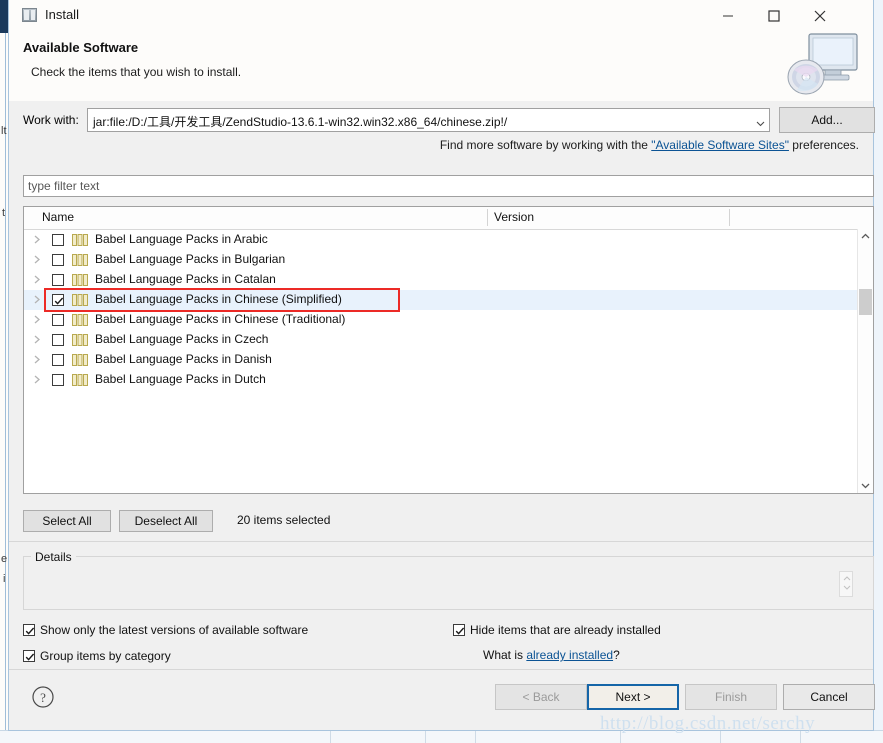 This screenshot has height=743, width=883. What do you see at coordinates (4, 131) in the screenshot?
I see `background-fragment-0: lt` at bounding box center [4, 131].